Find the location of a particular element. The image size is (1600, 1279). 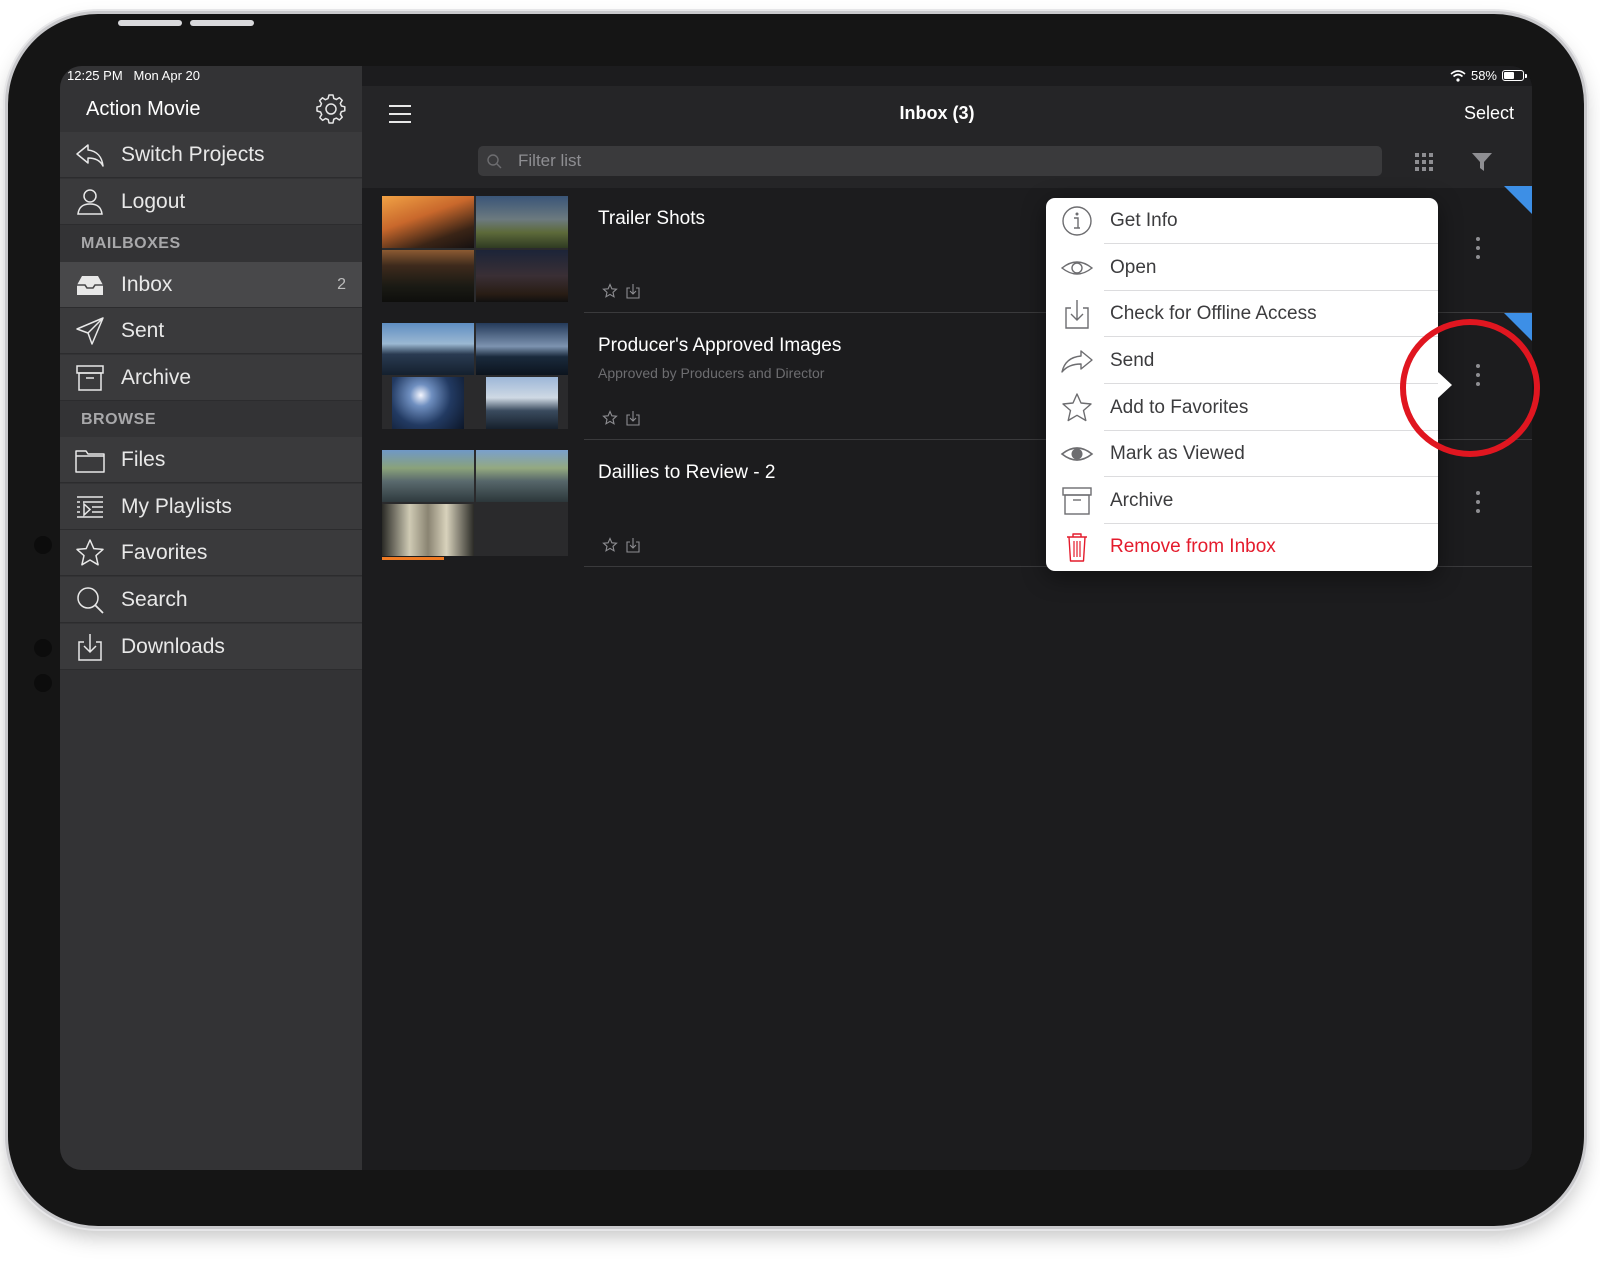

inbox-count-badge: 2 is located at coordinates (341, 284).